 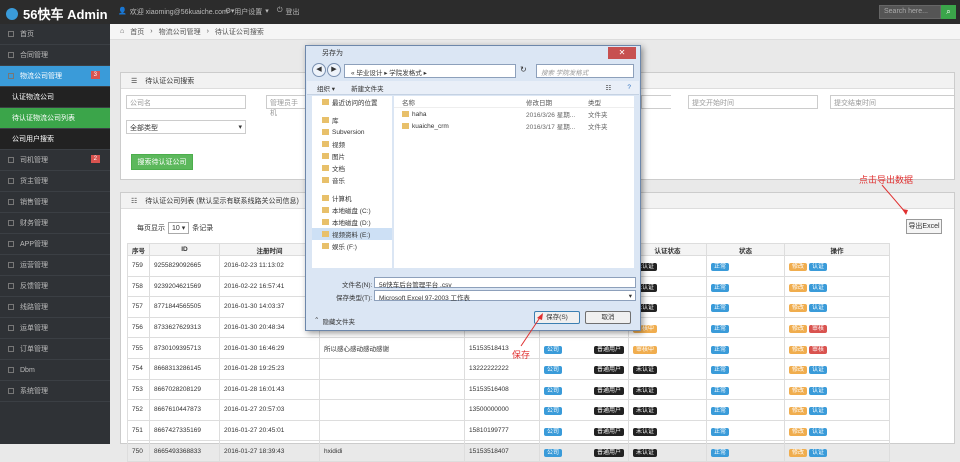 What do you see at coordinates (55, 244) in the screenshot?
I see `sidebar-item-app: APP管理` at bounding box center [55, 244].